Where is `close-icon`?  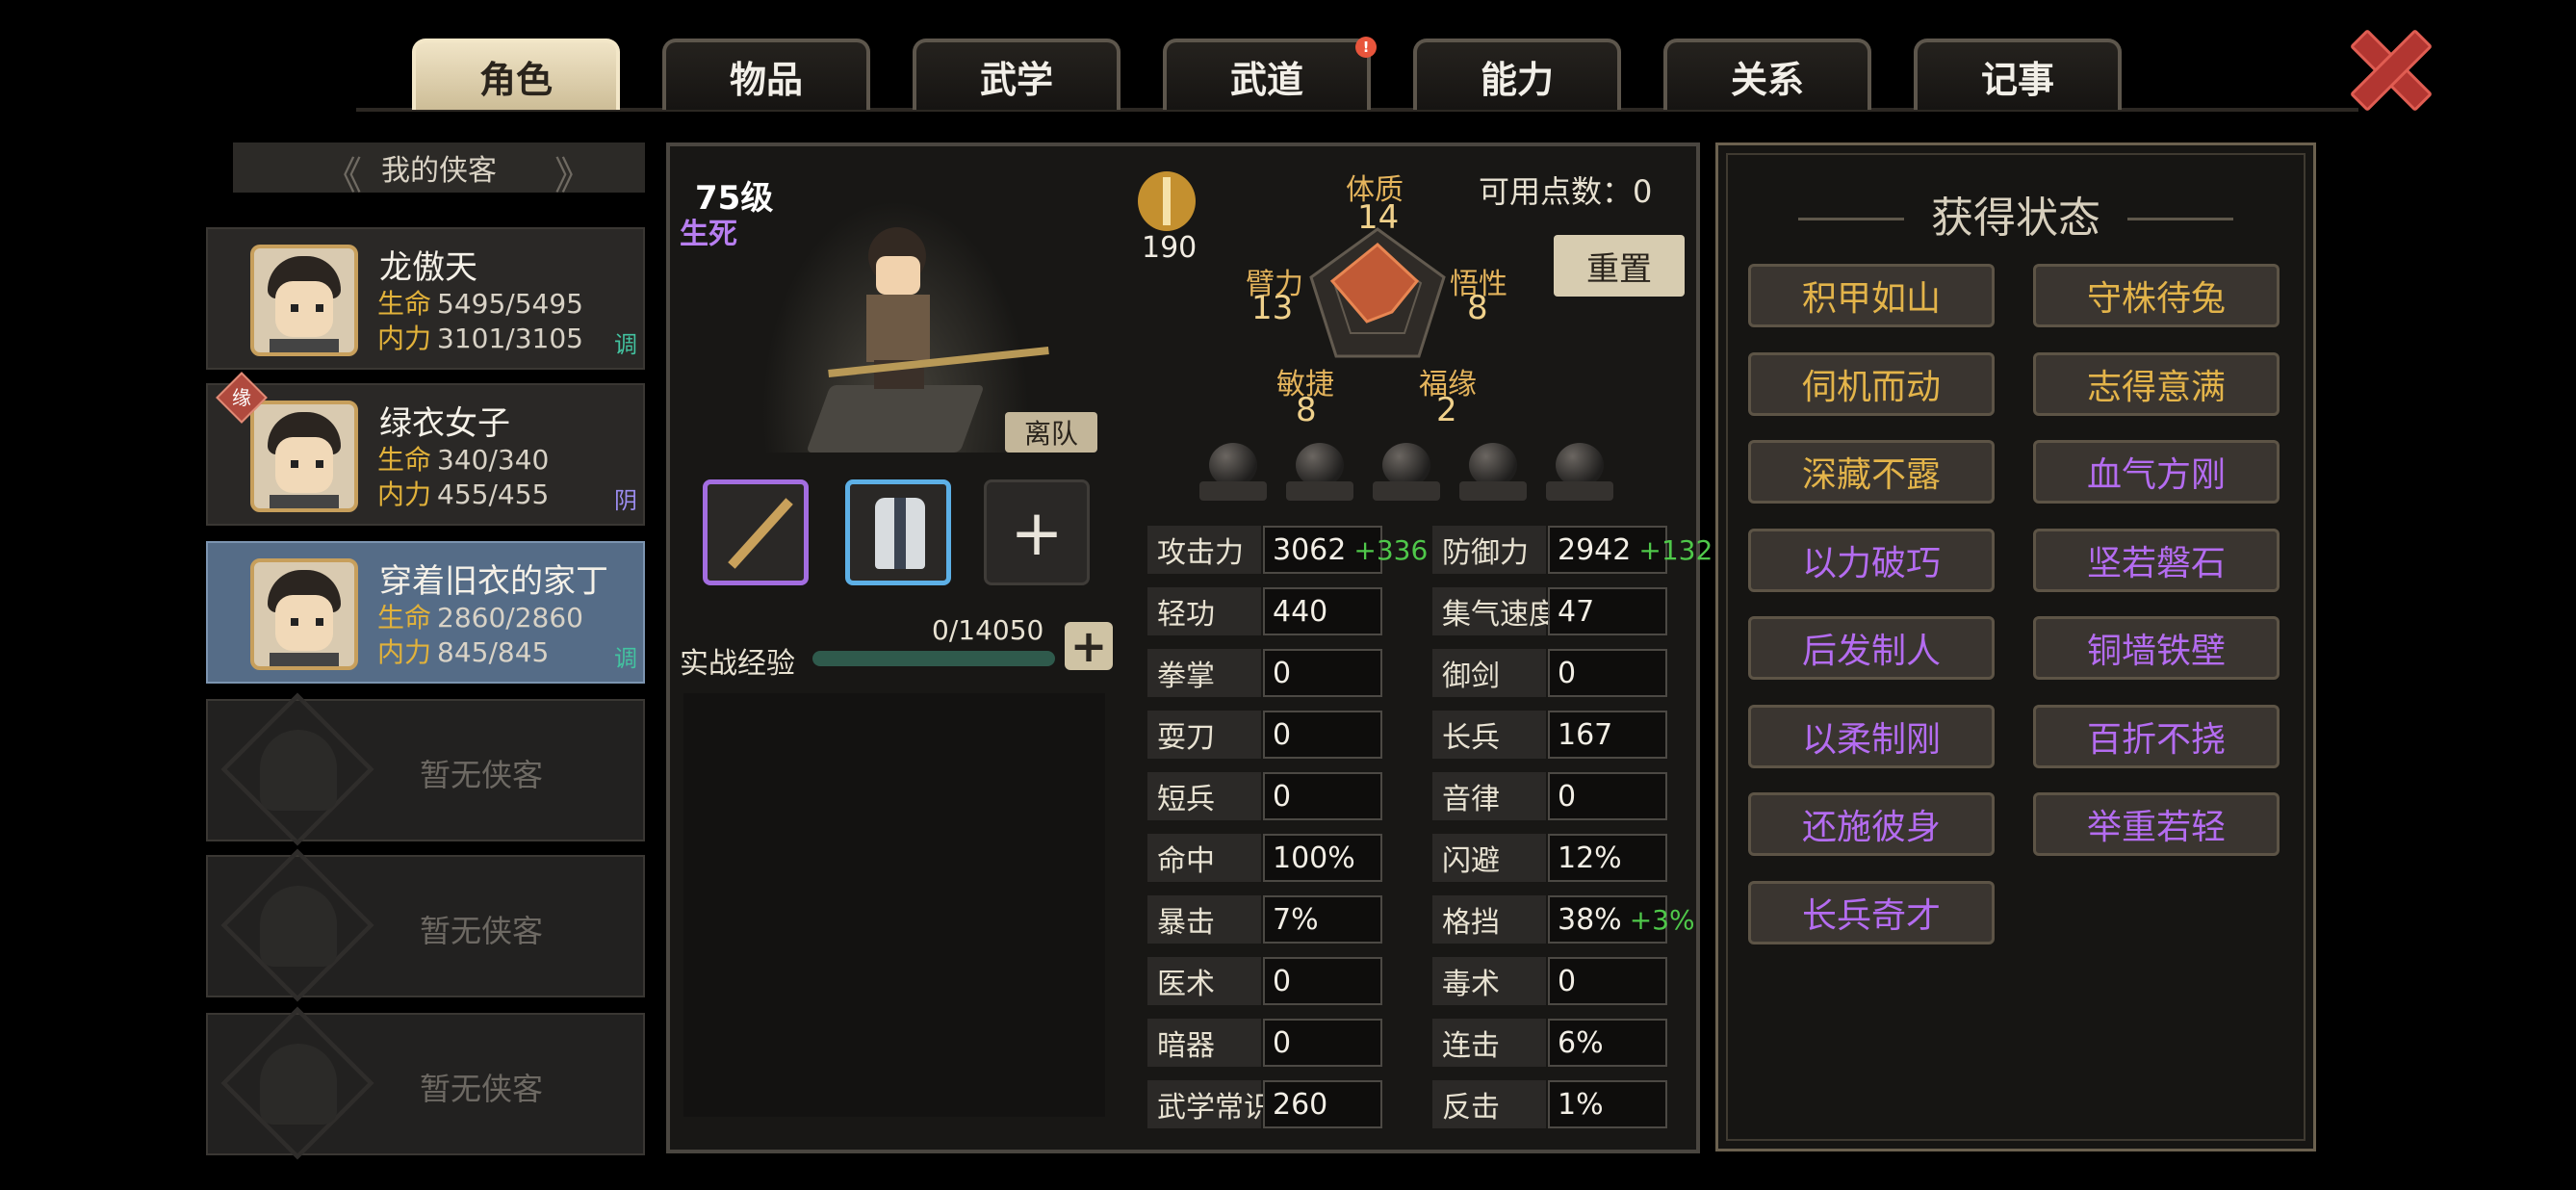
close-icon is located at coordinates (2388, 65).